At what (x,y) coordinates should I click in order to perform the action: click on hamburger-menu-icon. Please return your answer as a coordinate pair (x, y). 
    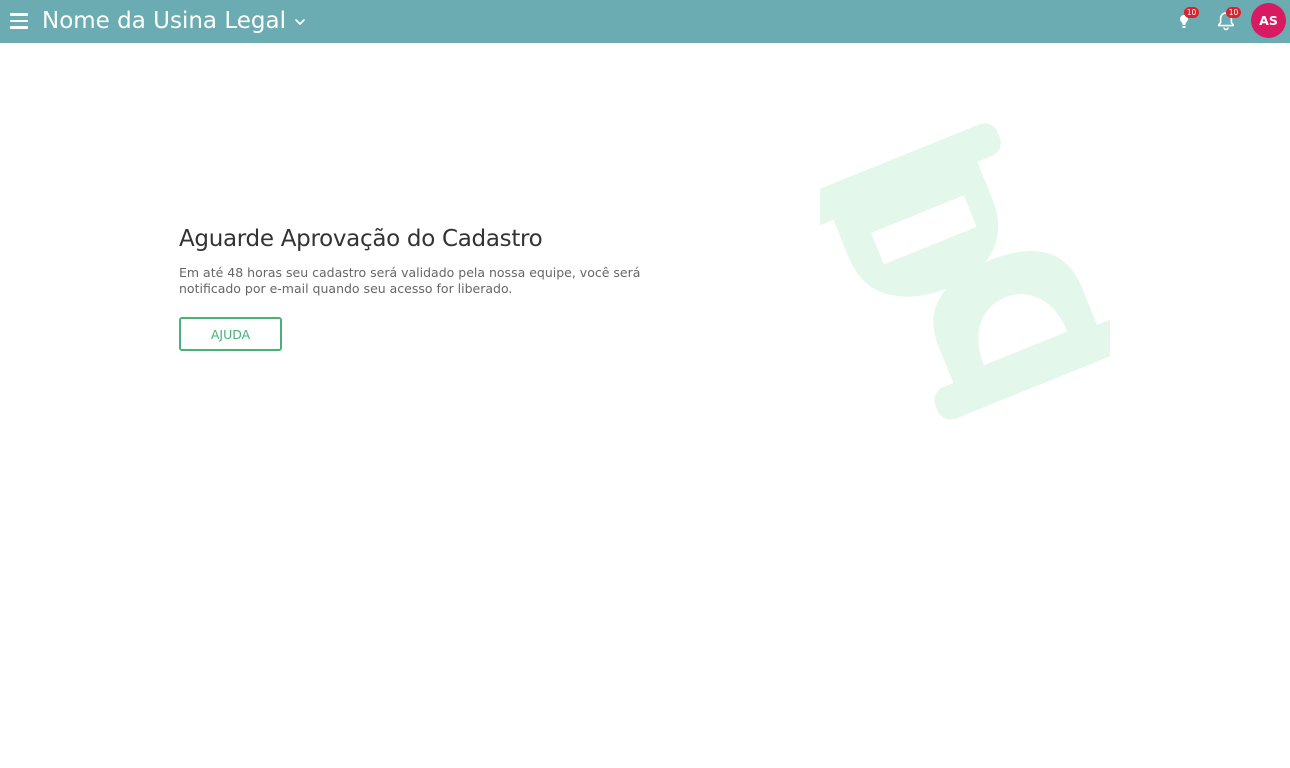
    Looking at the image, I should click on (19, 21).